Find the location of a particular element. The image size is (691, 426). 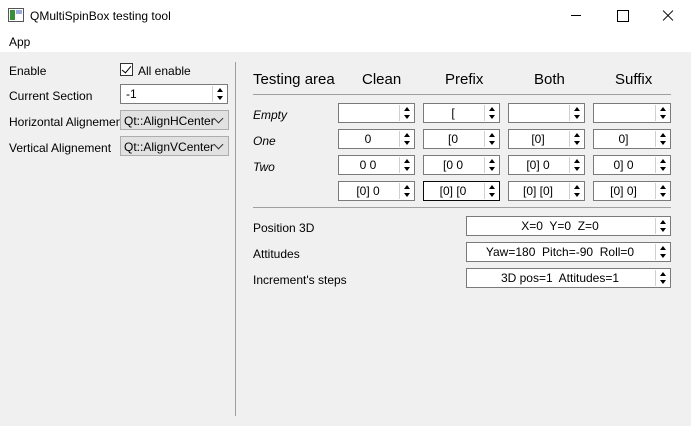

spin-arrows is located at coordinates (219, 94).